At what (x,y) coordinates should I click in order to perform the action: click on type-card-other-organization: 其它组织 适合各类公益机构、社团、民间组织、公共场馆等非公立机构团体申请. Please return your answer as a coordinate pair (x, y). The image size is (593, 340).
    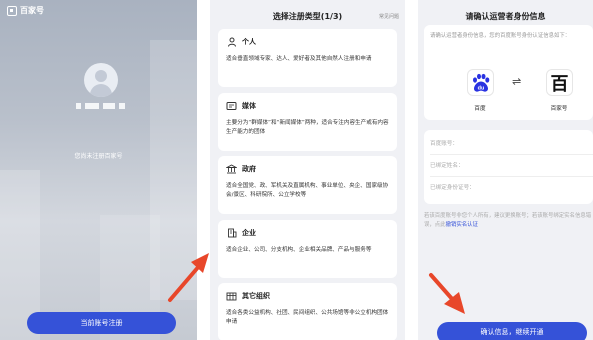
    Looking at the image, I should click on (307, 311).